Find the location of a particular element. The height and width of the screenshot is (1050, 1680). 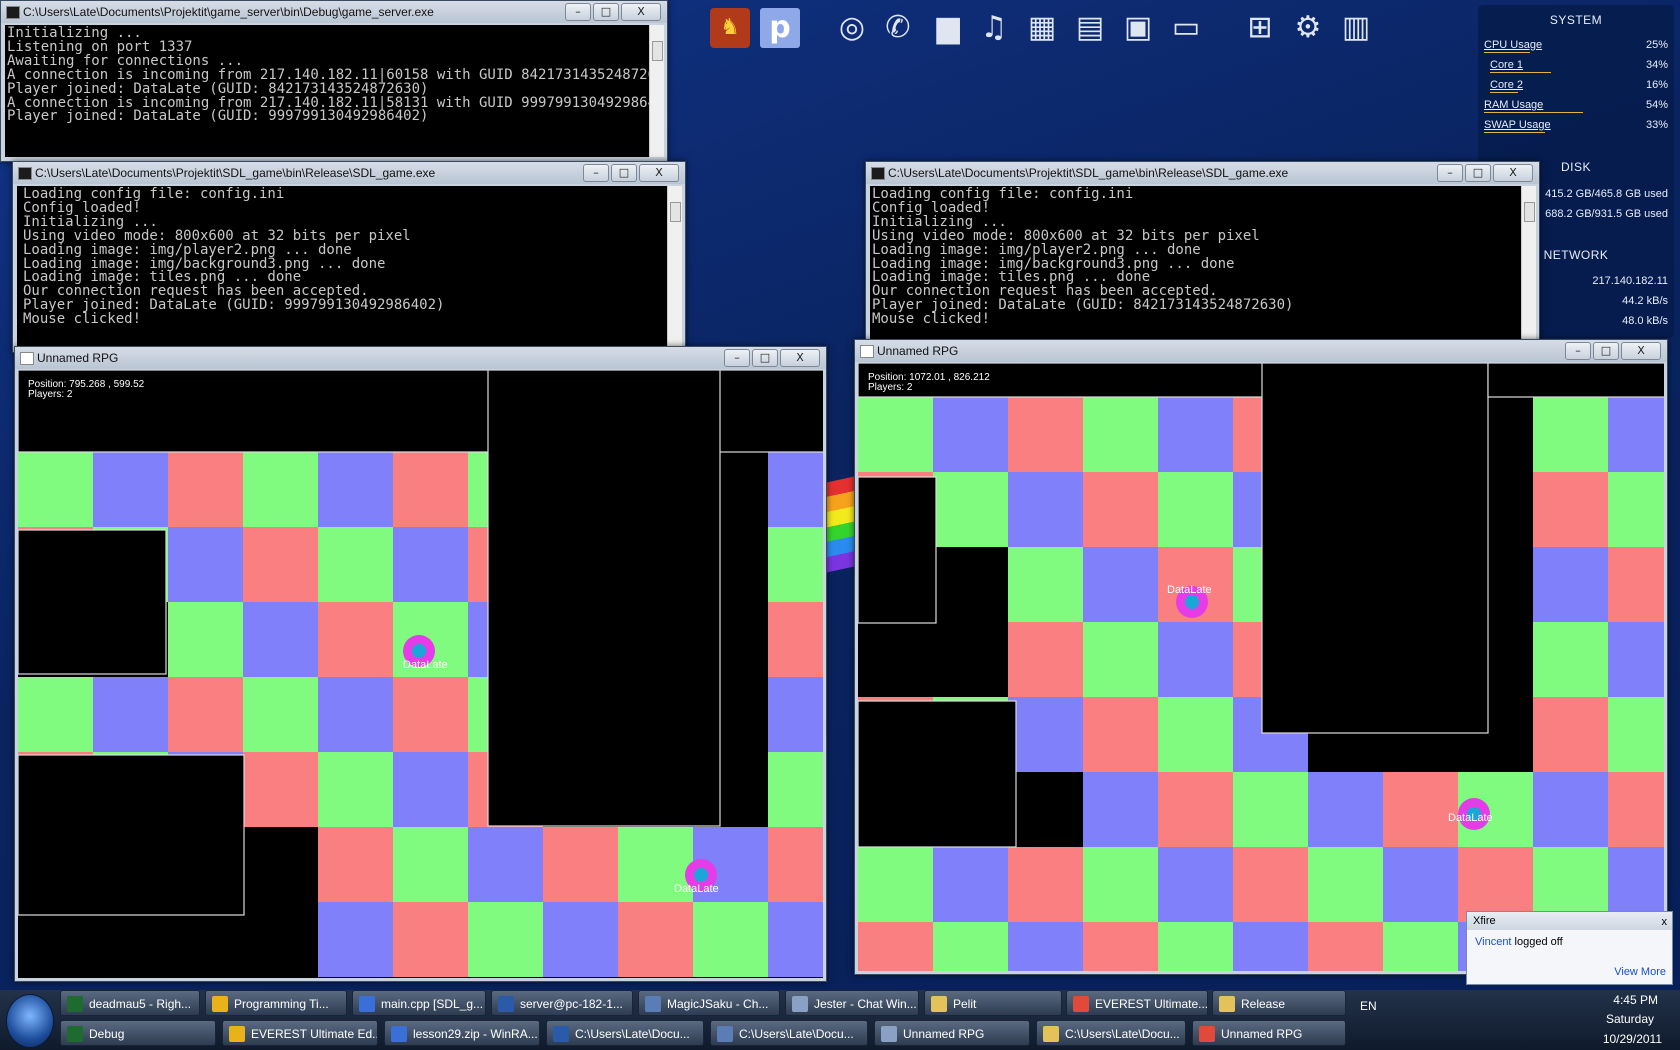

xfire-close-button: x is located at coordinates (1665, 922).